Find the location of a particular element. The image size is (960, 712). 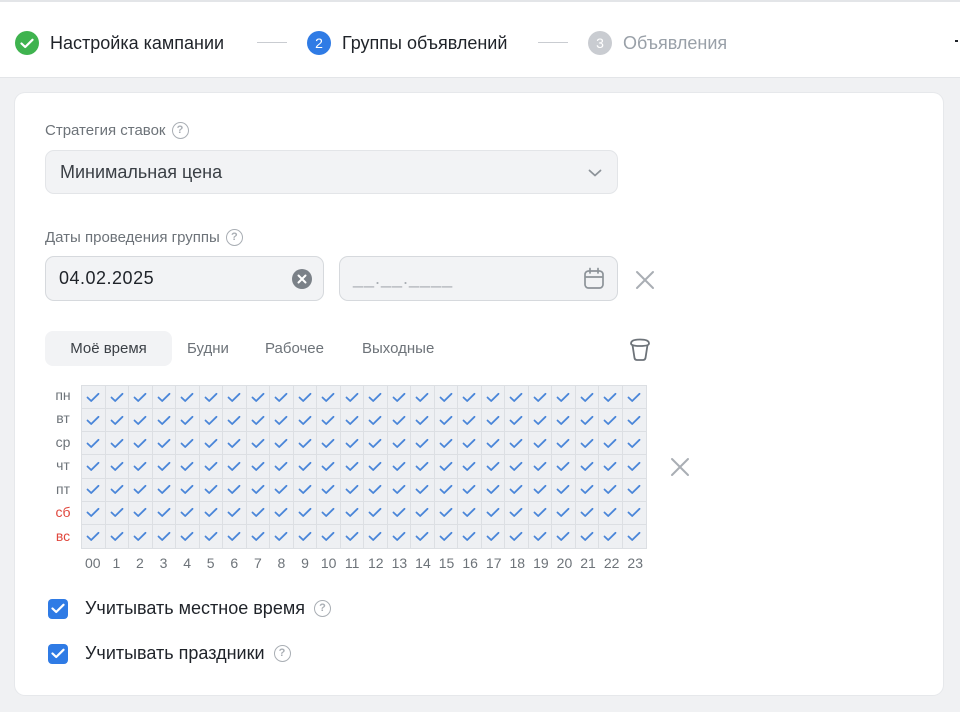

tab-weekdays: Будни is located at coordinates (208, 348).